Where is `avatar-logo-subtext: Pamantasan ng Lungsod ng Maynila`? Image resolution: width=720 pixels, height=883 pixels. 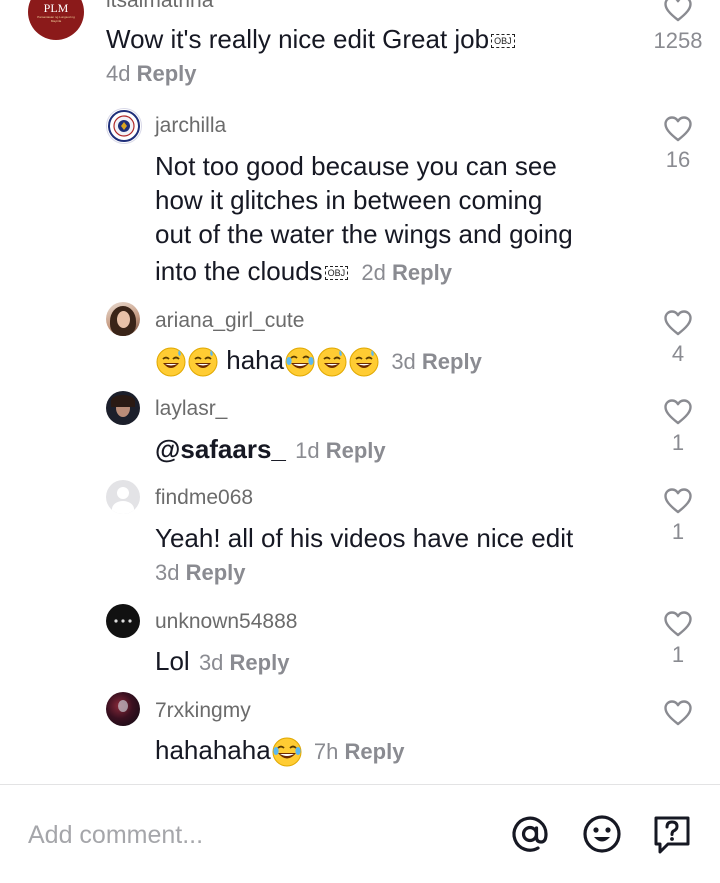
avatar-logo-subtext: Pamantasan ng Lungsod ng Maynila is located at coordinates (56, 19).